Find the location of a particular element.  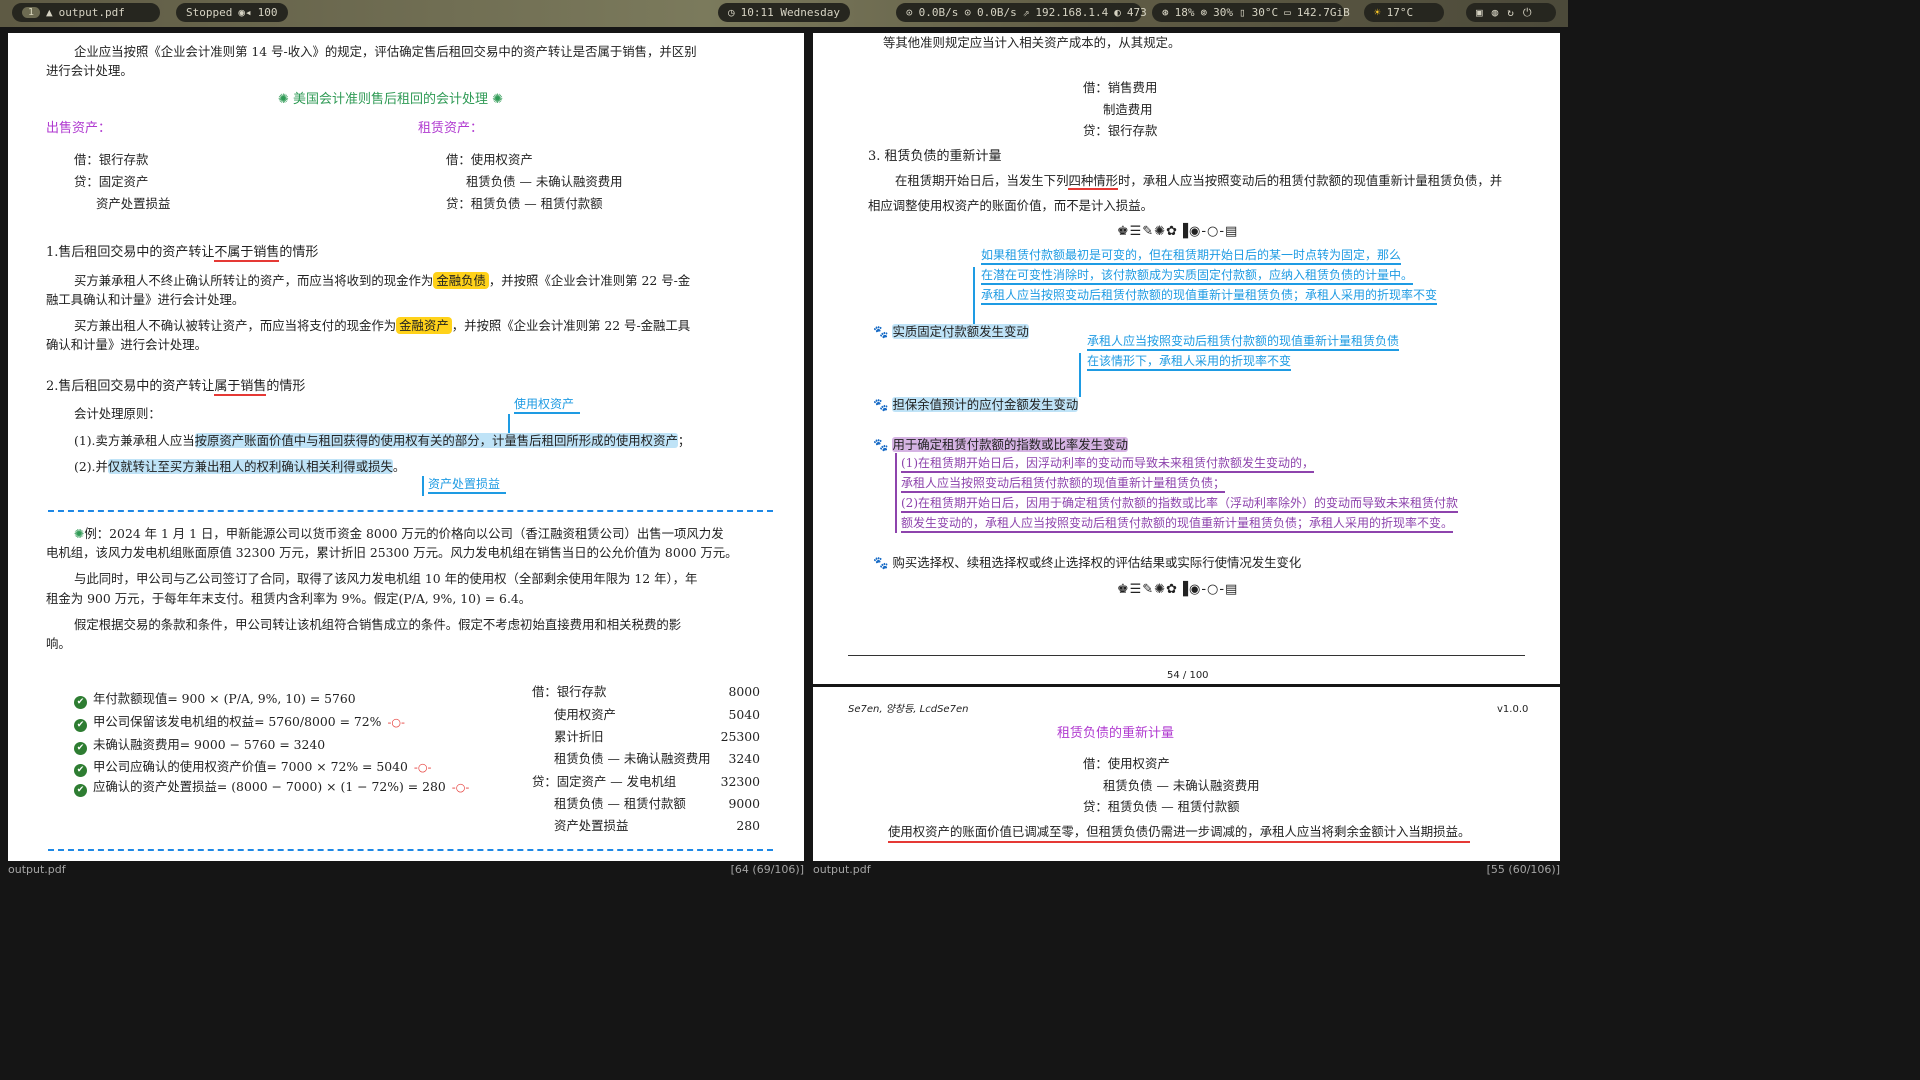

lease-entry: 租赁负债 — 未确认融资费用 is located at coordinates (544, 181).